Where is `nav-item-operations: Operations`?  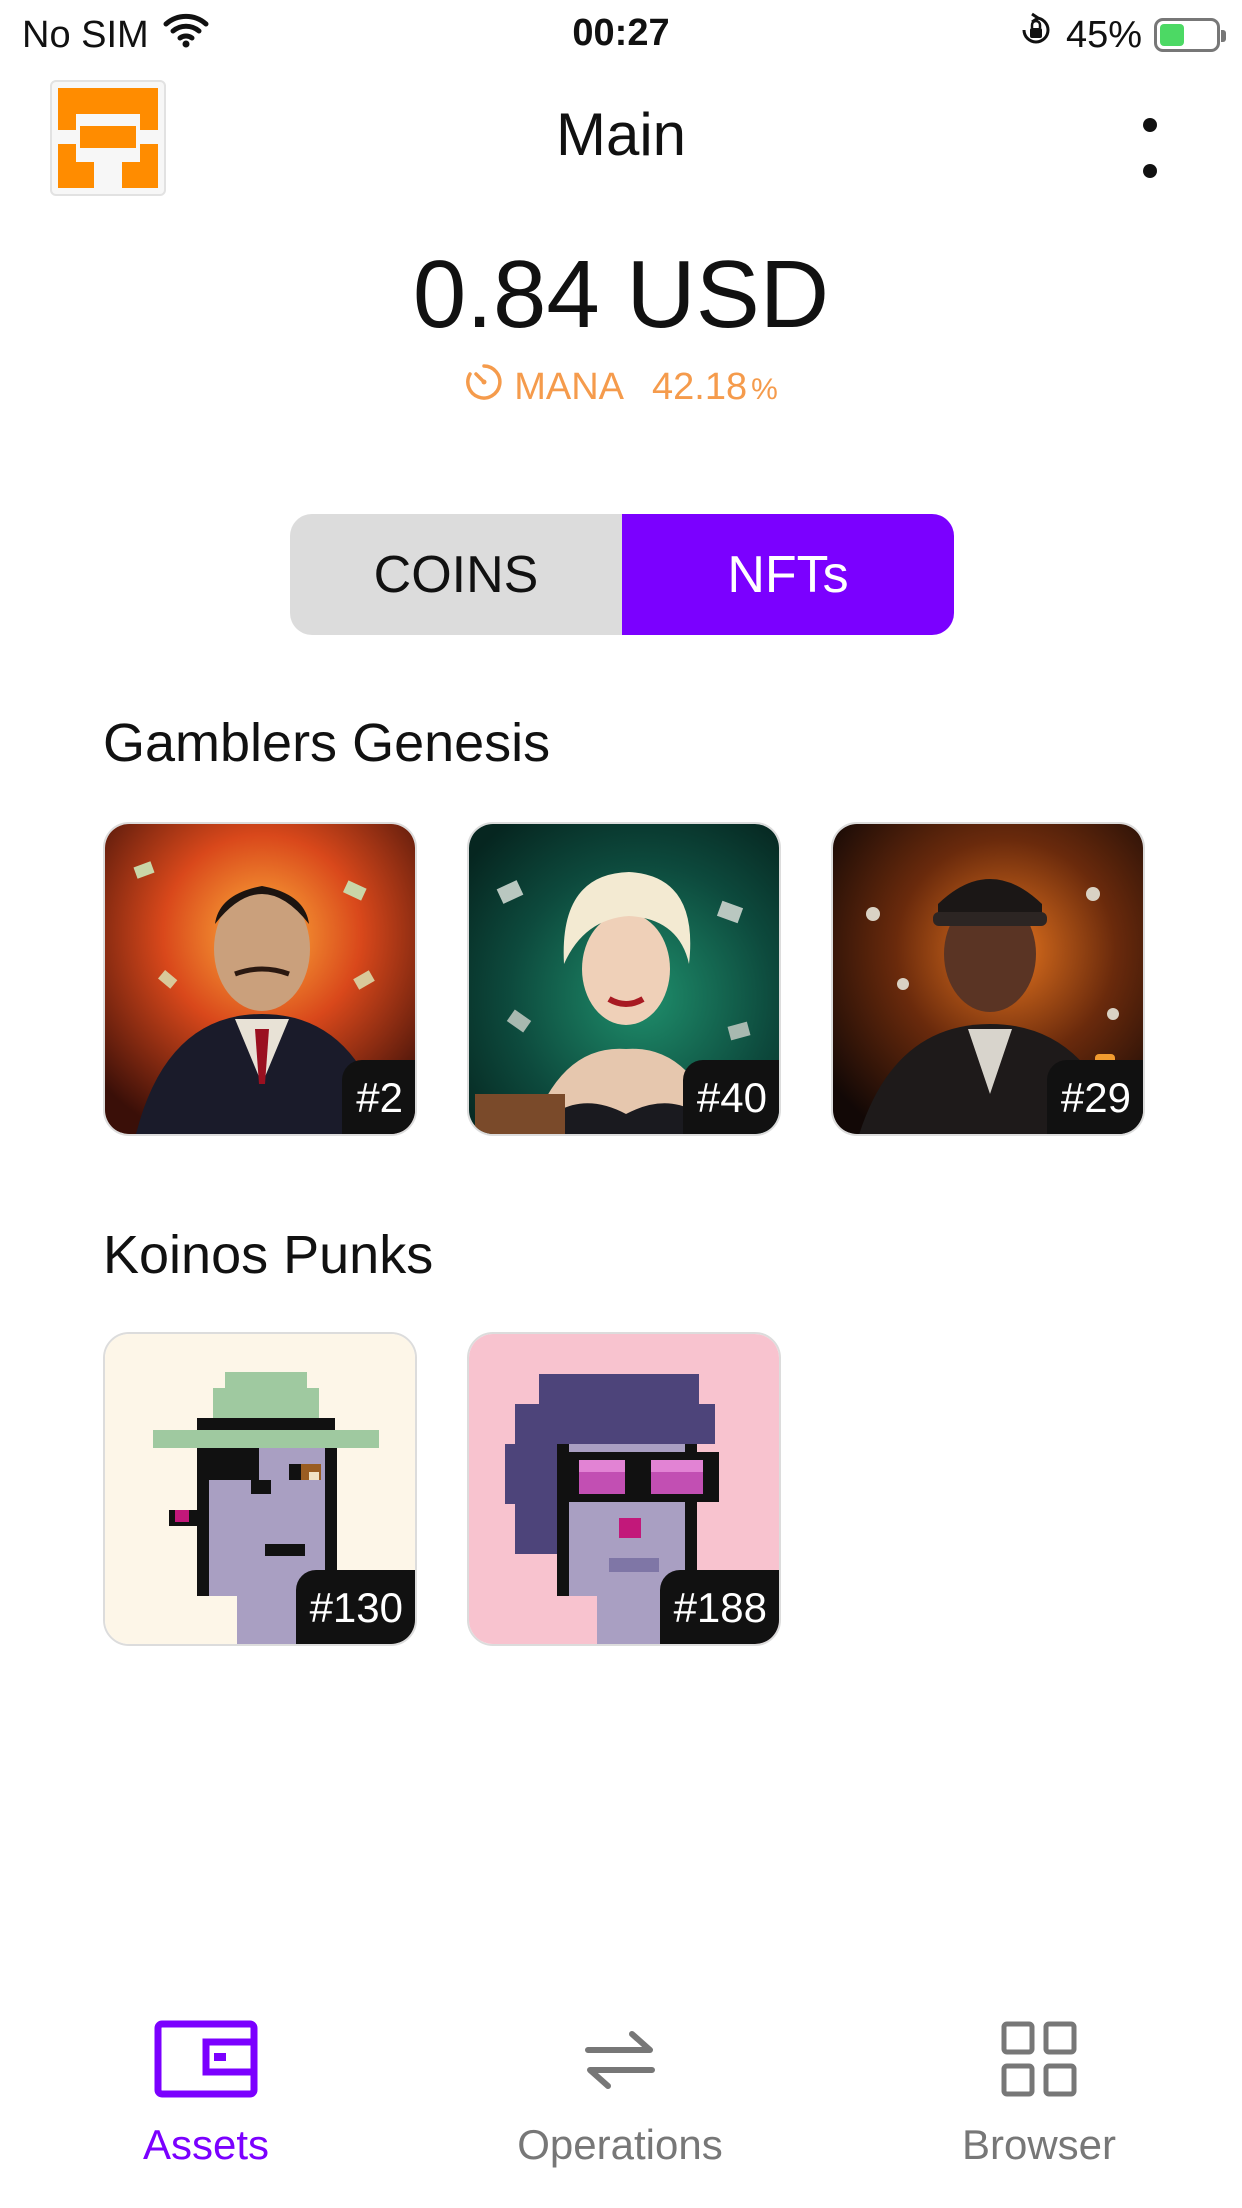 nav-item-operations: Operations is located at coordinates (620, 2094).